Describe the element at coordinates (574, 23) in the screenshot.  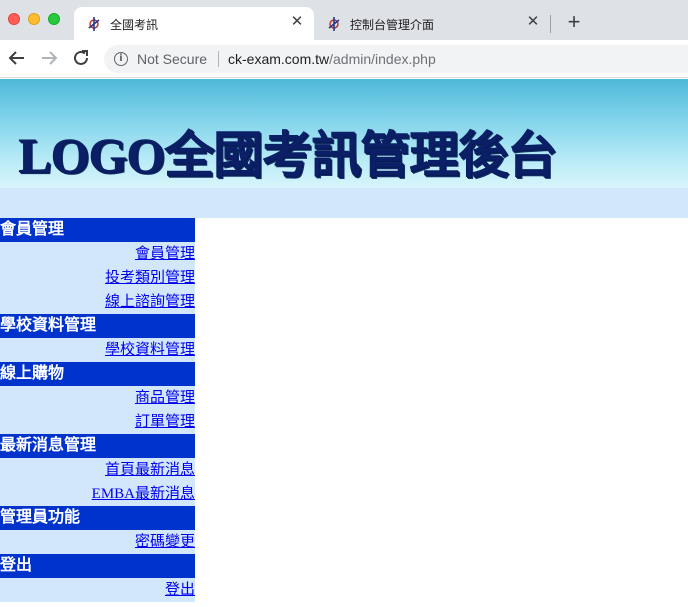
I see `new-tab-button: +` at that location.